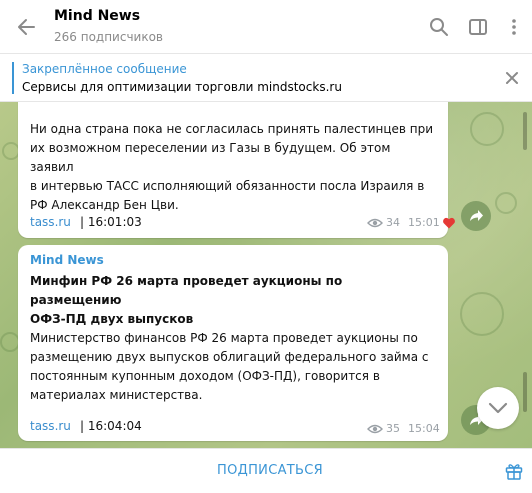 The height and width of the screenshot is (493, 532). Describe the element at coordinates (393, 428) in the screenshot. I see `view-count: 35` at that location.